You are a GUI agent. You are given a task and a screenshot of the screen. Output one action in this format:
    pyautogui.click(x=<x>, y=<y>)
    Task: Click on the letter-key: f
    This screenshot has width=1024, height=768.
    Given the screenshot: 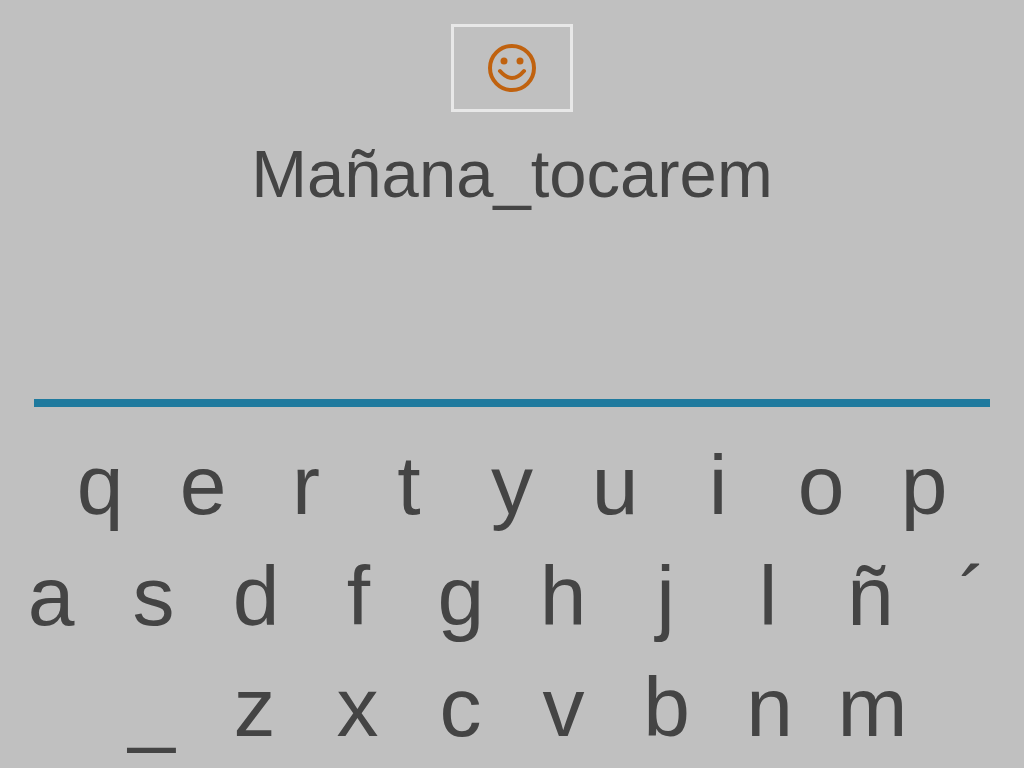 What is the action you would take?
    pyautogui.click(x=358, y=595)
    